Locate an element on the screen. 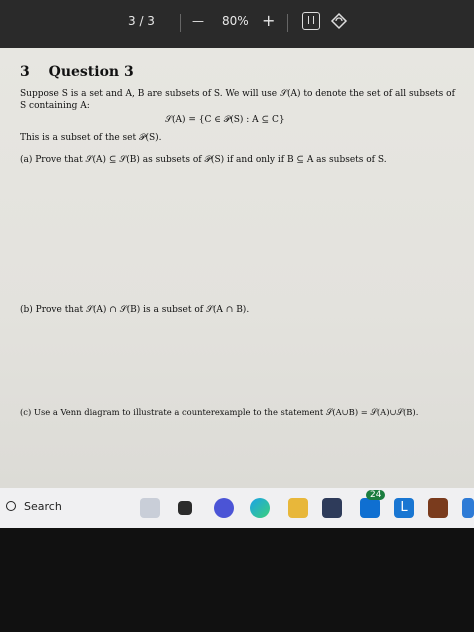 The height and width of the screenshot is (632, 474). file-explorer-icon is located at coordinates (298, 508).